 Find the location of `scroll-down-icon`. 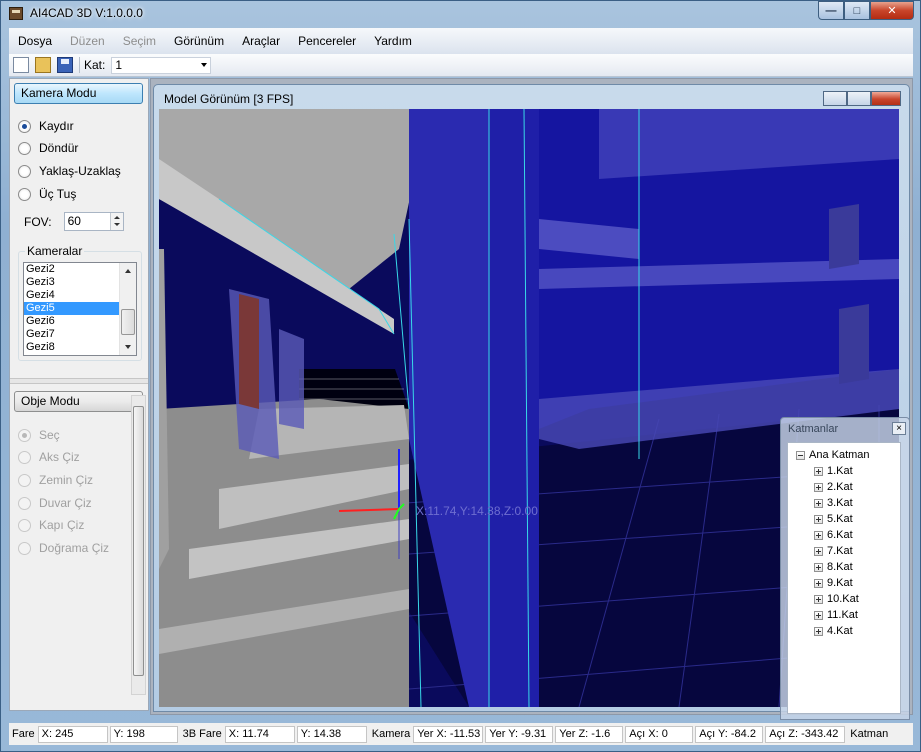

scroll-down-icon is located at coordinates (128, 347).